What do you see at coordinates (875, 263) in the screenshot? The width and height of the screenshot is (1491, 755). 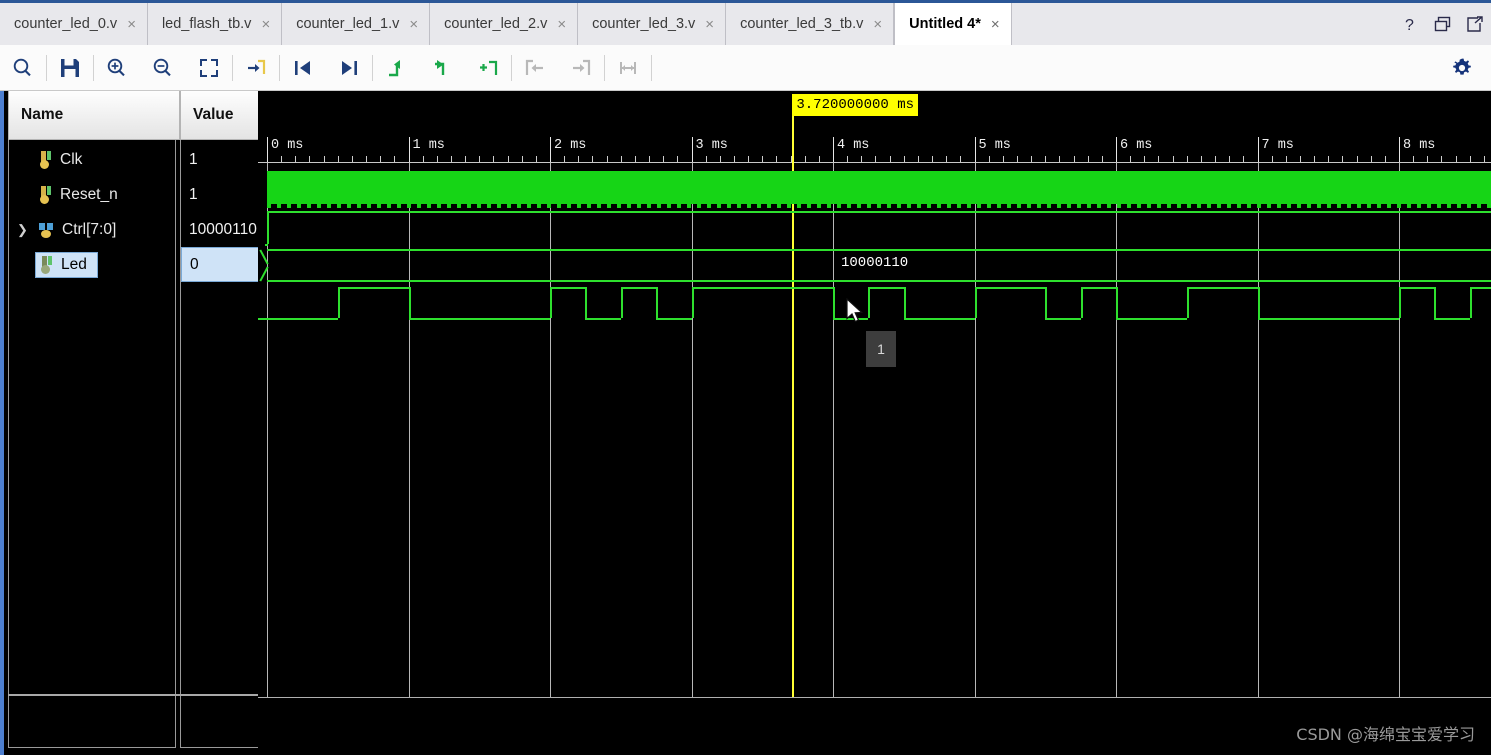 I see `bus-value-label: 10000110` at bounding box center [875, 263].